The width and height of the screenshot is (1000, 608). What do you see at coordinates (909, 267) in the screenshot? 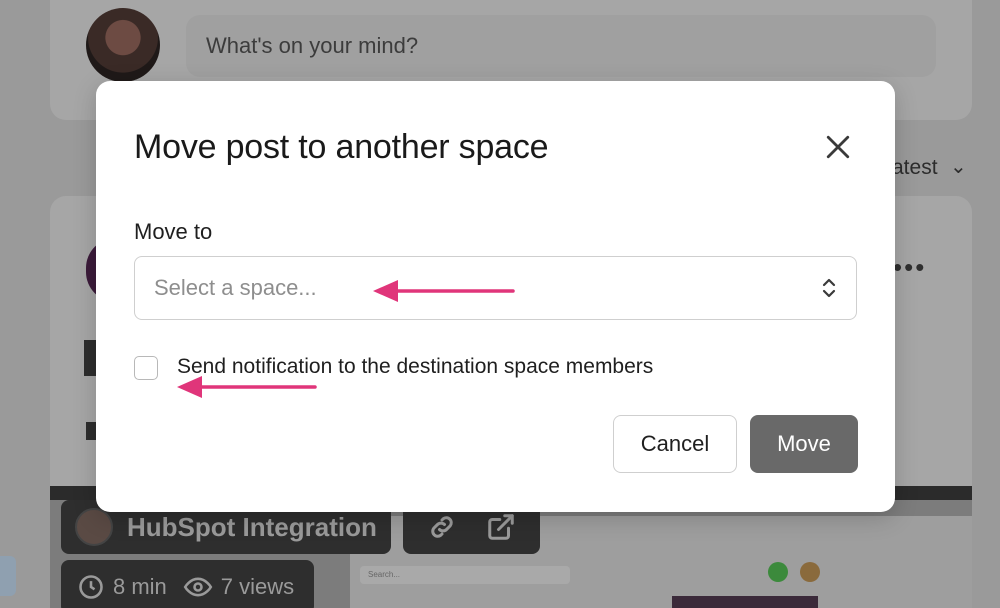
I see `post-options-icon: •••` at bounding box center [909, 267].